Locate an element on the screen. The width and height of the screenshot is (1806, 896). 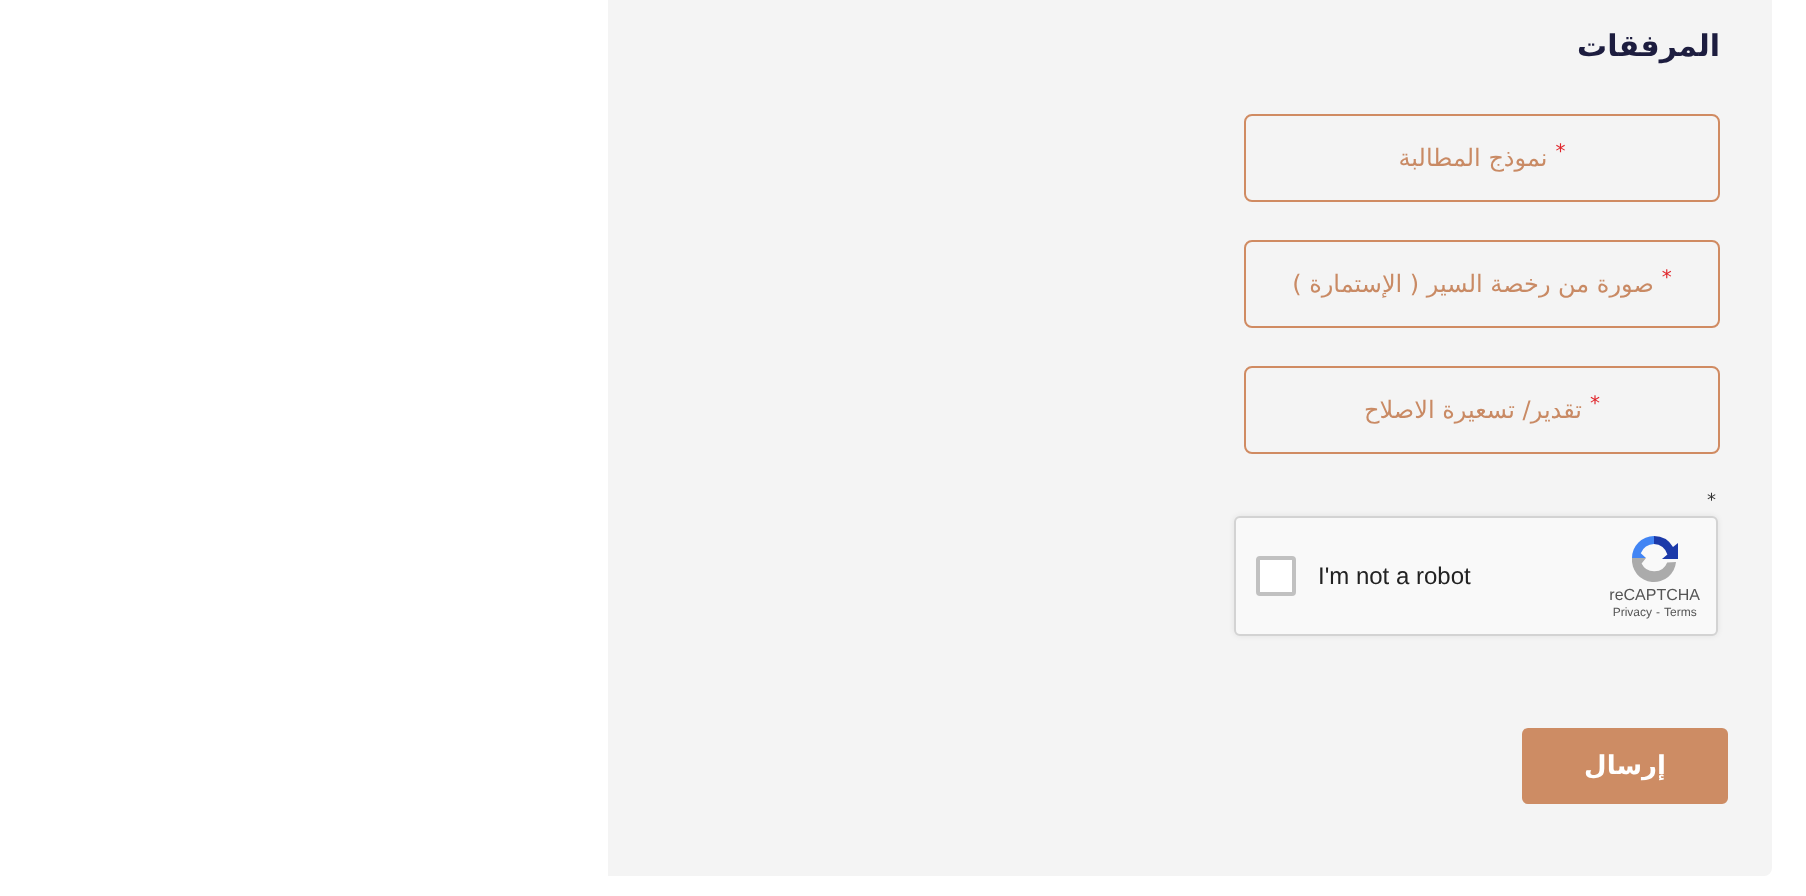
file-upload-field: * تقدير/ تسعيرة الاصلاح is located at coordinates (1482, 410).